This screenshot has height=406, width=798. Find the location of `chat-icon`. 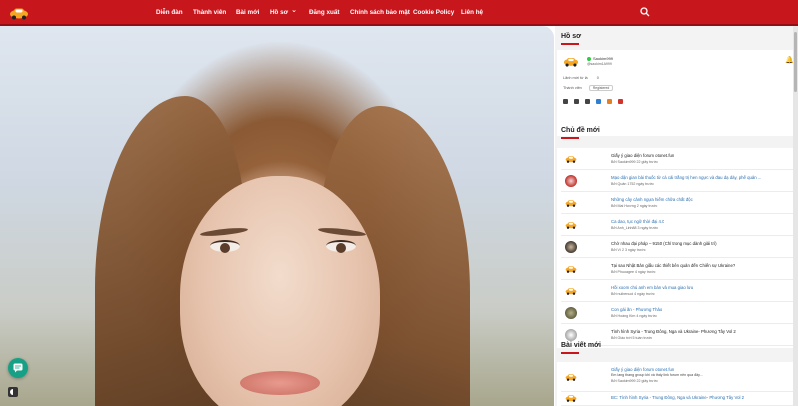

chat-icon is located at coordinates (587, 101).